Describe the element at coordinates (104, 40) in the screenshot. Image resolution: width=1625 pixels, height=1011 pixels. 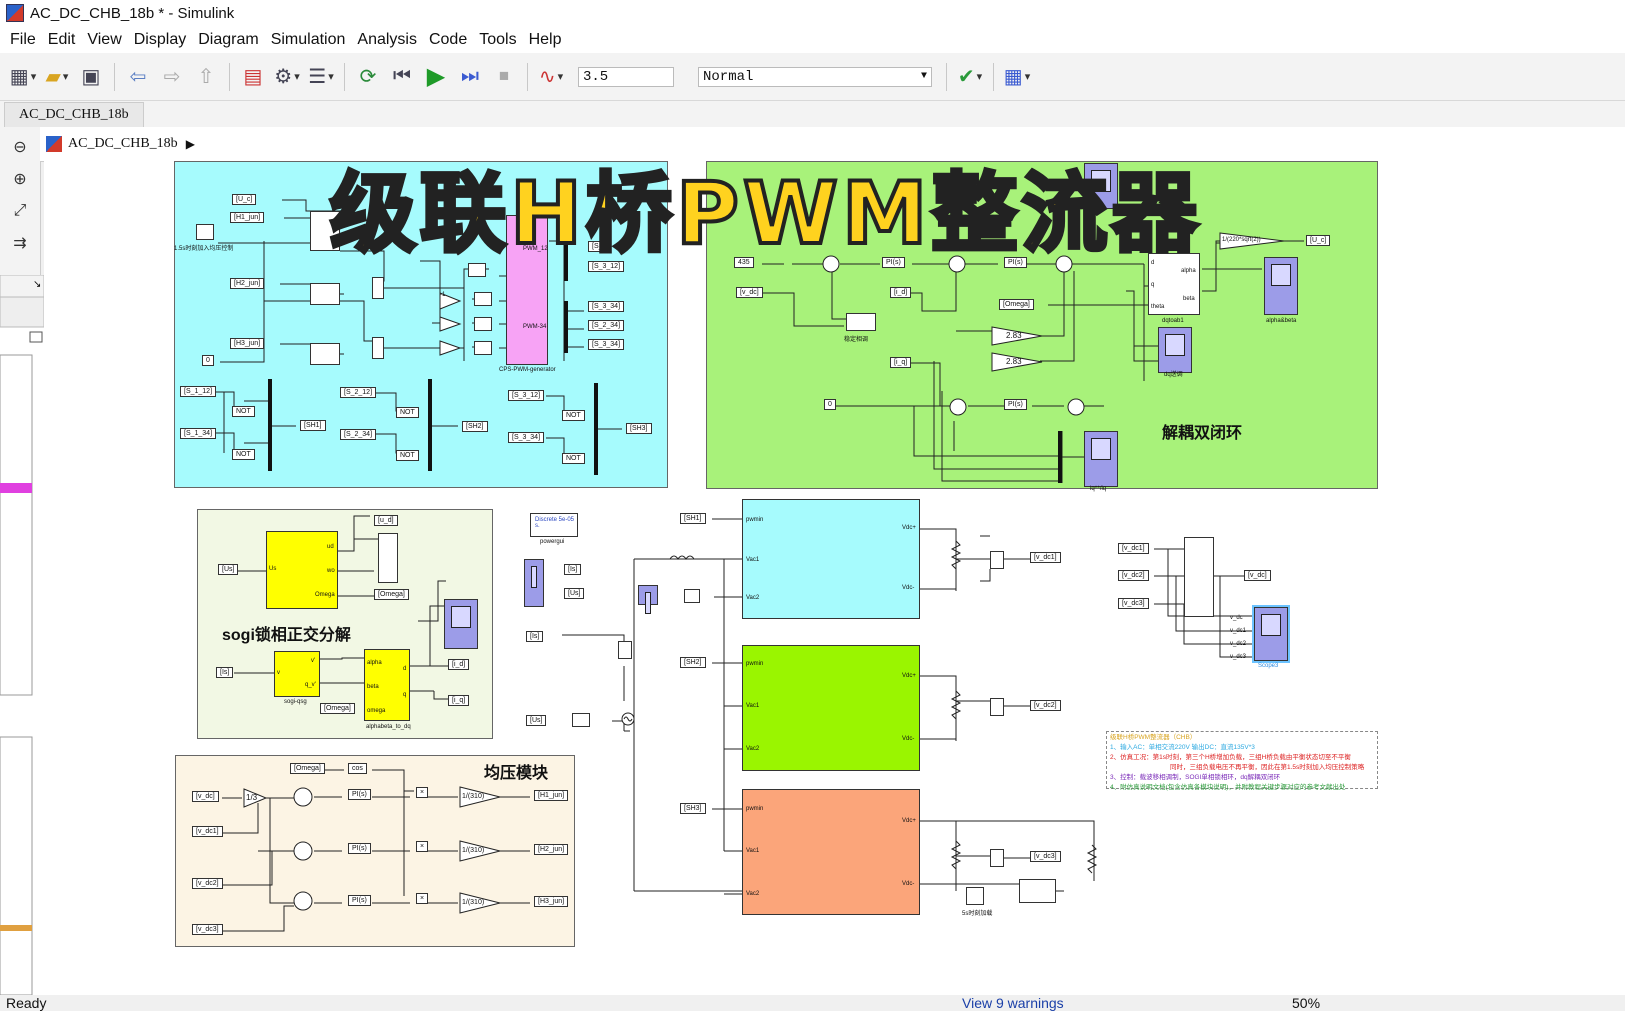
I see `menu-view: View` at that location.